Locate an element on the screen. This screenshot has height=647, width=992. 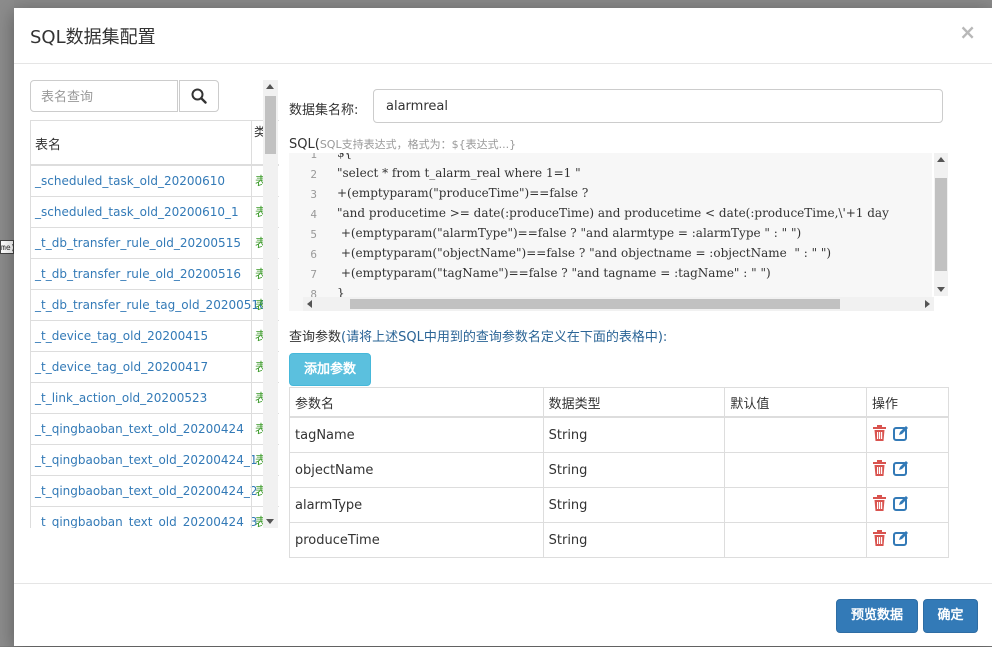
param-actions-cell is located at coordinates (907, 540).